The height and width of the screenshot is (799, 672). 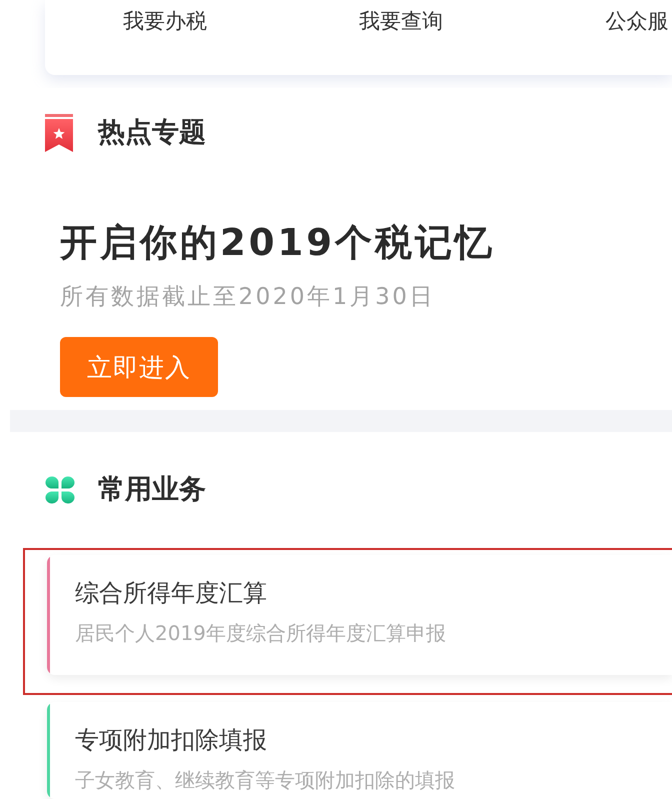 I want to click on headline: 开启你的2019个税记忆, so click(x=277, y=243).